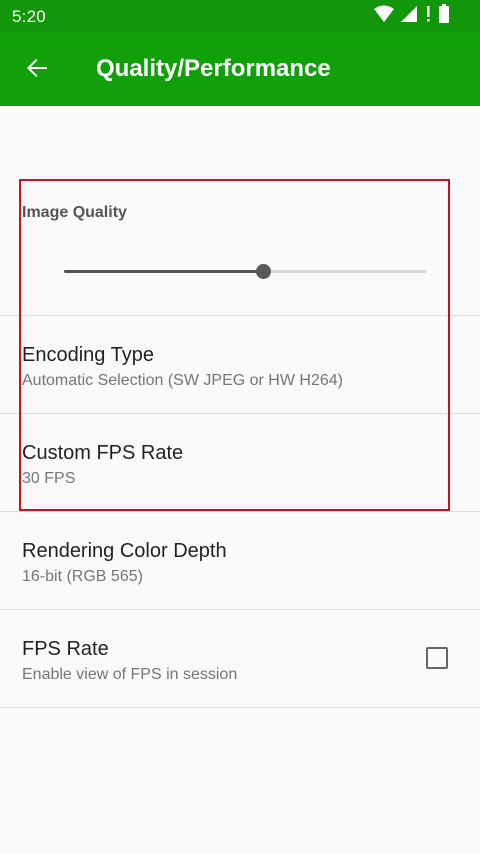  What do you see at coordinates (384, 16) in the screenshot?
I see `wifi-icon` at bounding box center [384, 16].